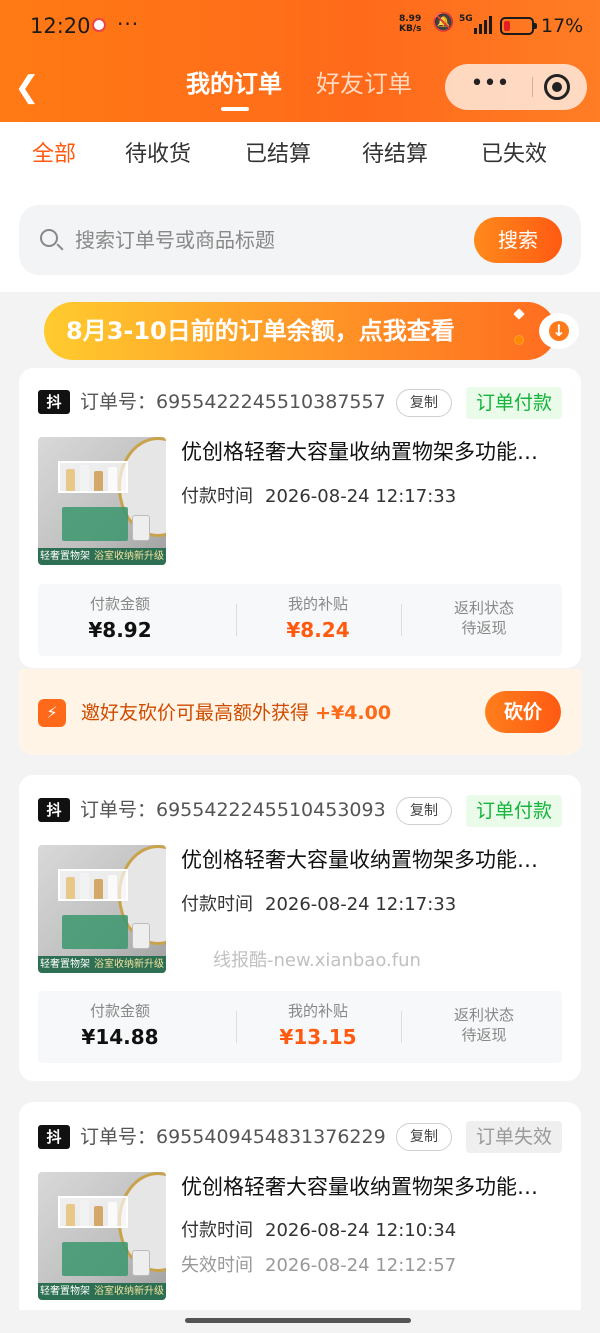 The height and width of the screenshot is (1333, 600). What do you see at coordinates (514, 1137) in the screenshot?
I see `status-badge: 订单失效` at bounding box center [514, 1137].